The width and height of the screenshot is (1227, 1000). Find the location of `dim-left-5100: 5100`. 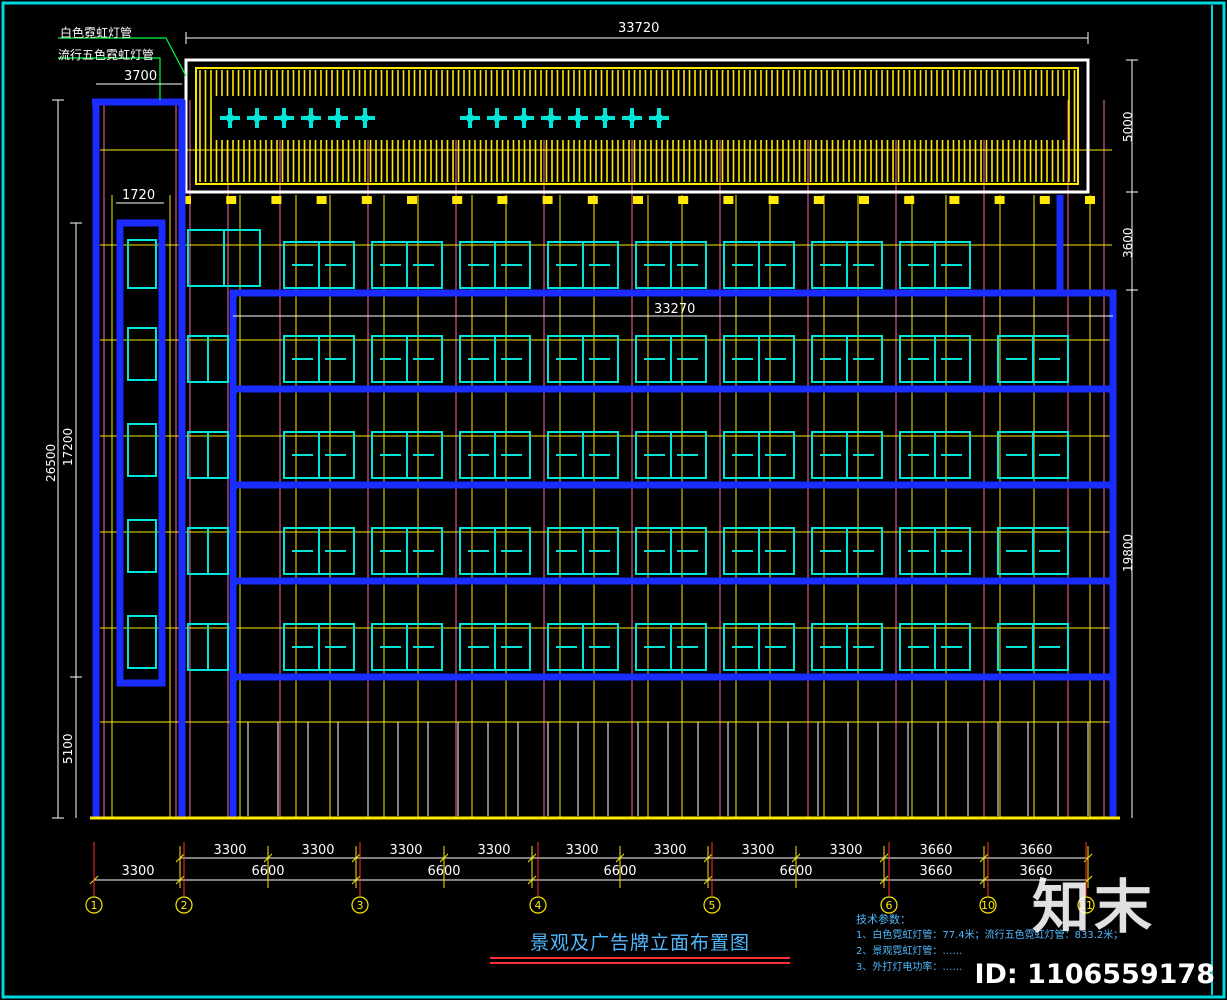

dim-left-5100: 5100 is located at coordinates (68, 748).